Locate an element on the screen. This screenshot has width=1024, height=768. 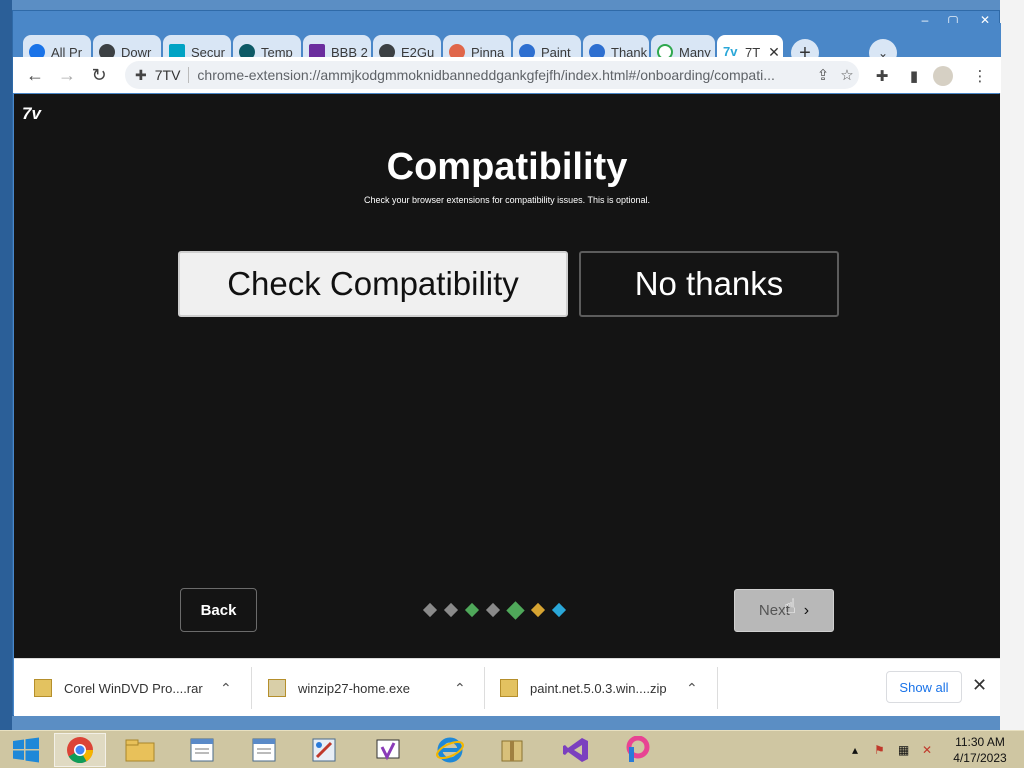
download-item: winzip27-home.exe ⌃ is located at coordinates (373, 688).